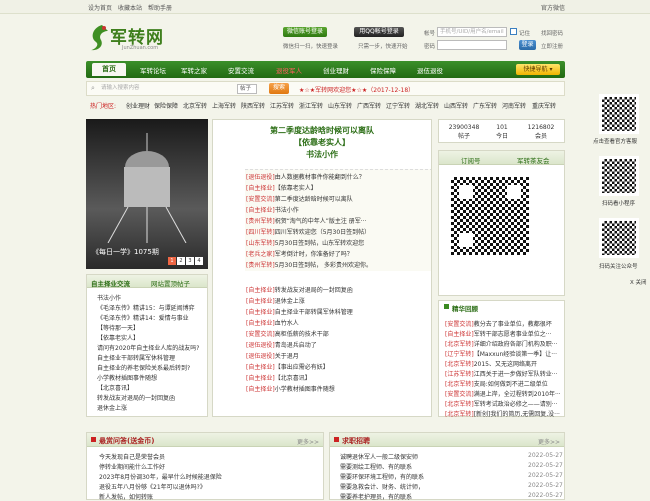 The width and height of the screenshot is (650, 501). Describe the element at coordinates (382, 486) in the screenshot. I see `list-item: 需要急救会计、财务、统计师，` at that location.